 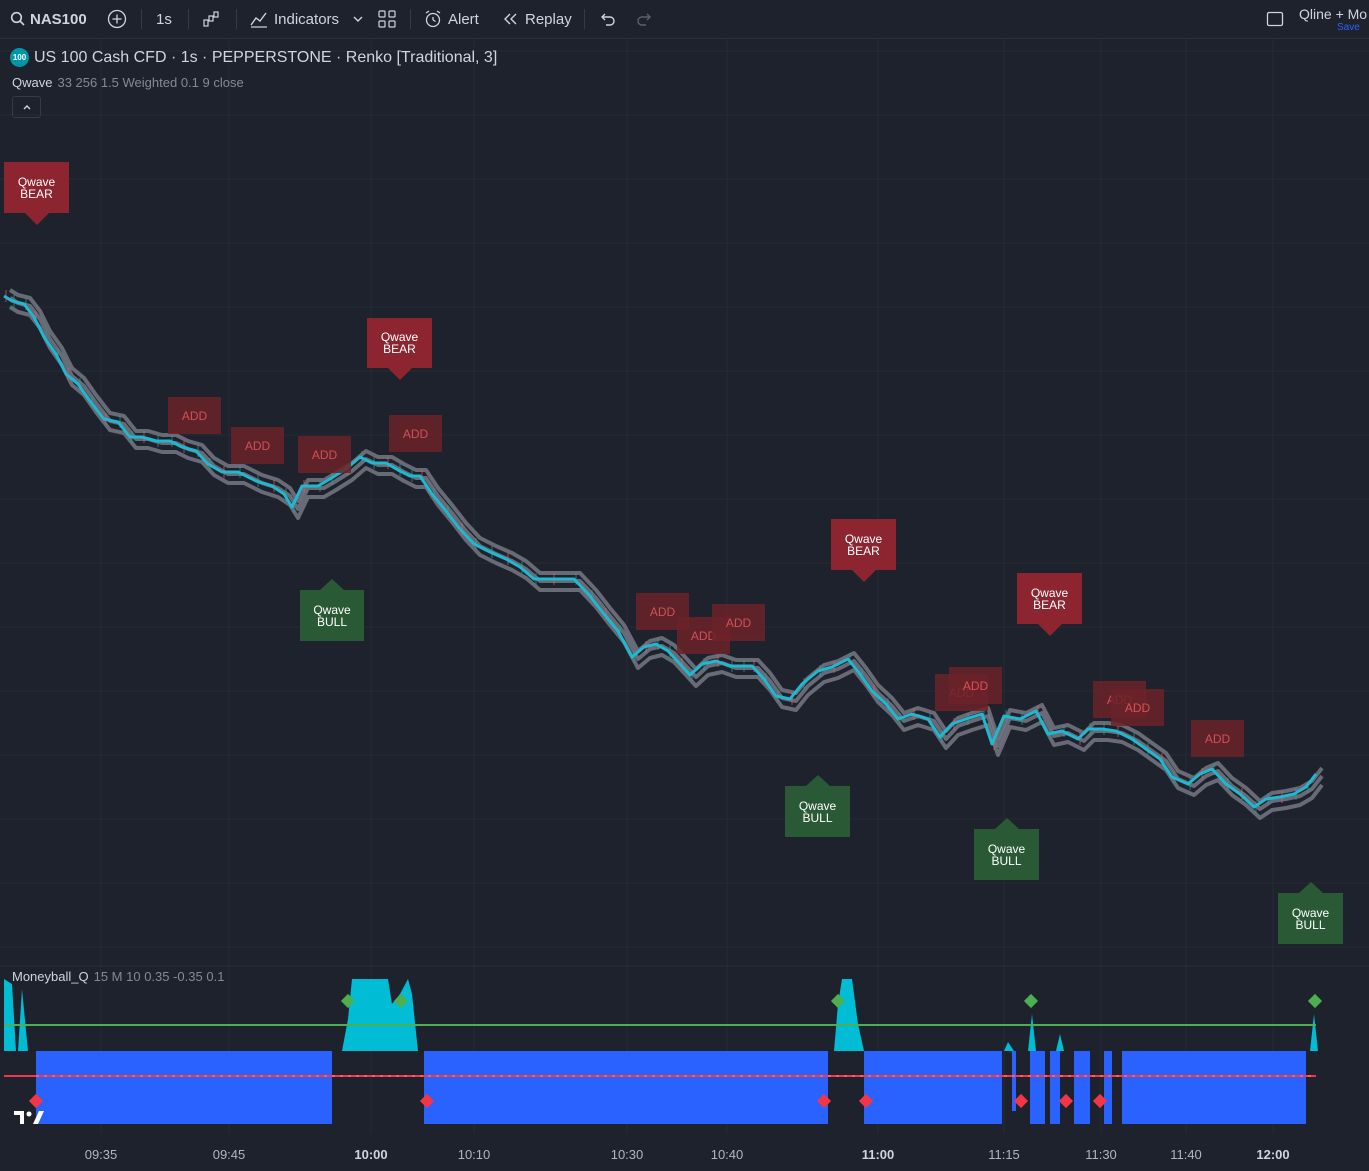 What do you see at coordinates (211, 19) in the screenshot?
I see `chart-type-button` at bounding box center [211, 19].